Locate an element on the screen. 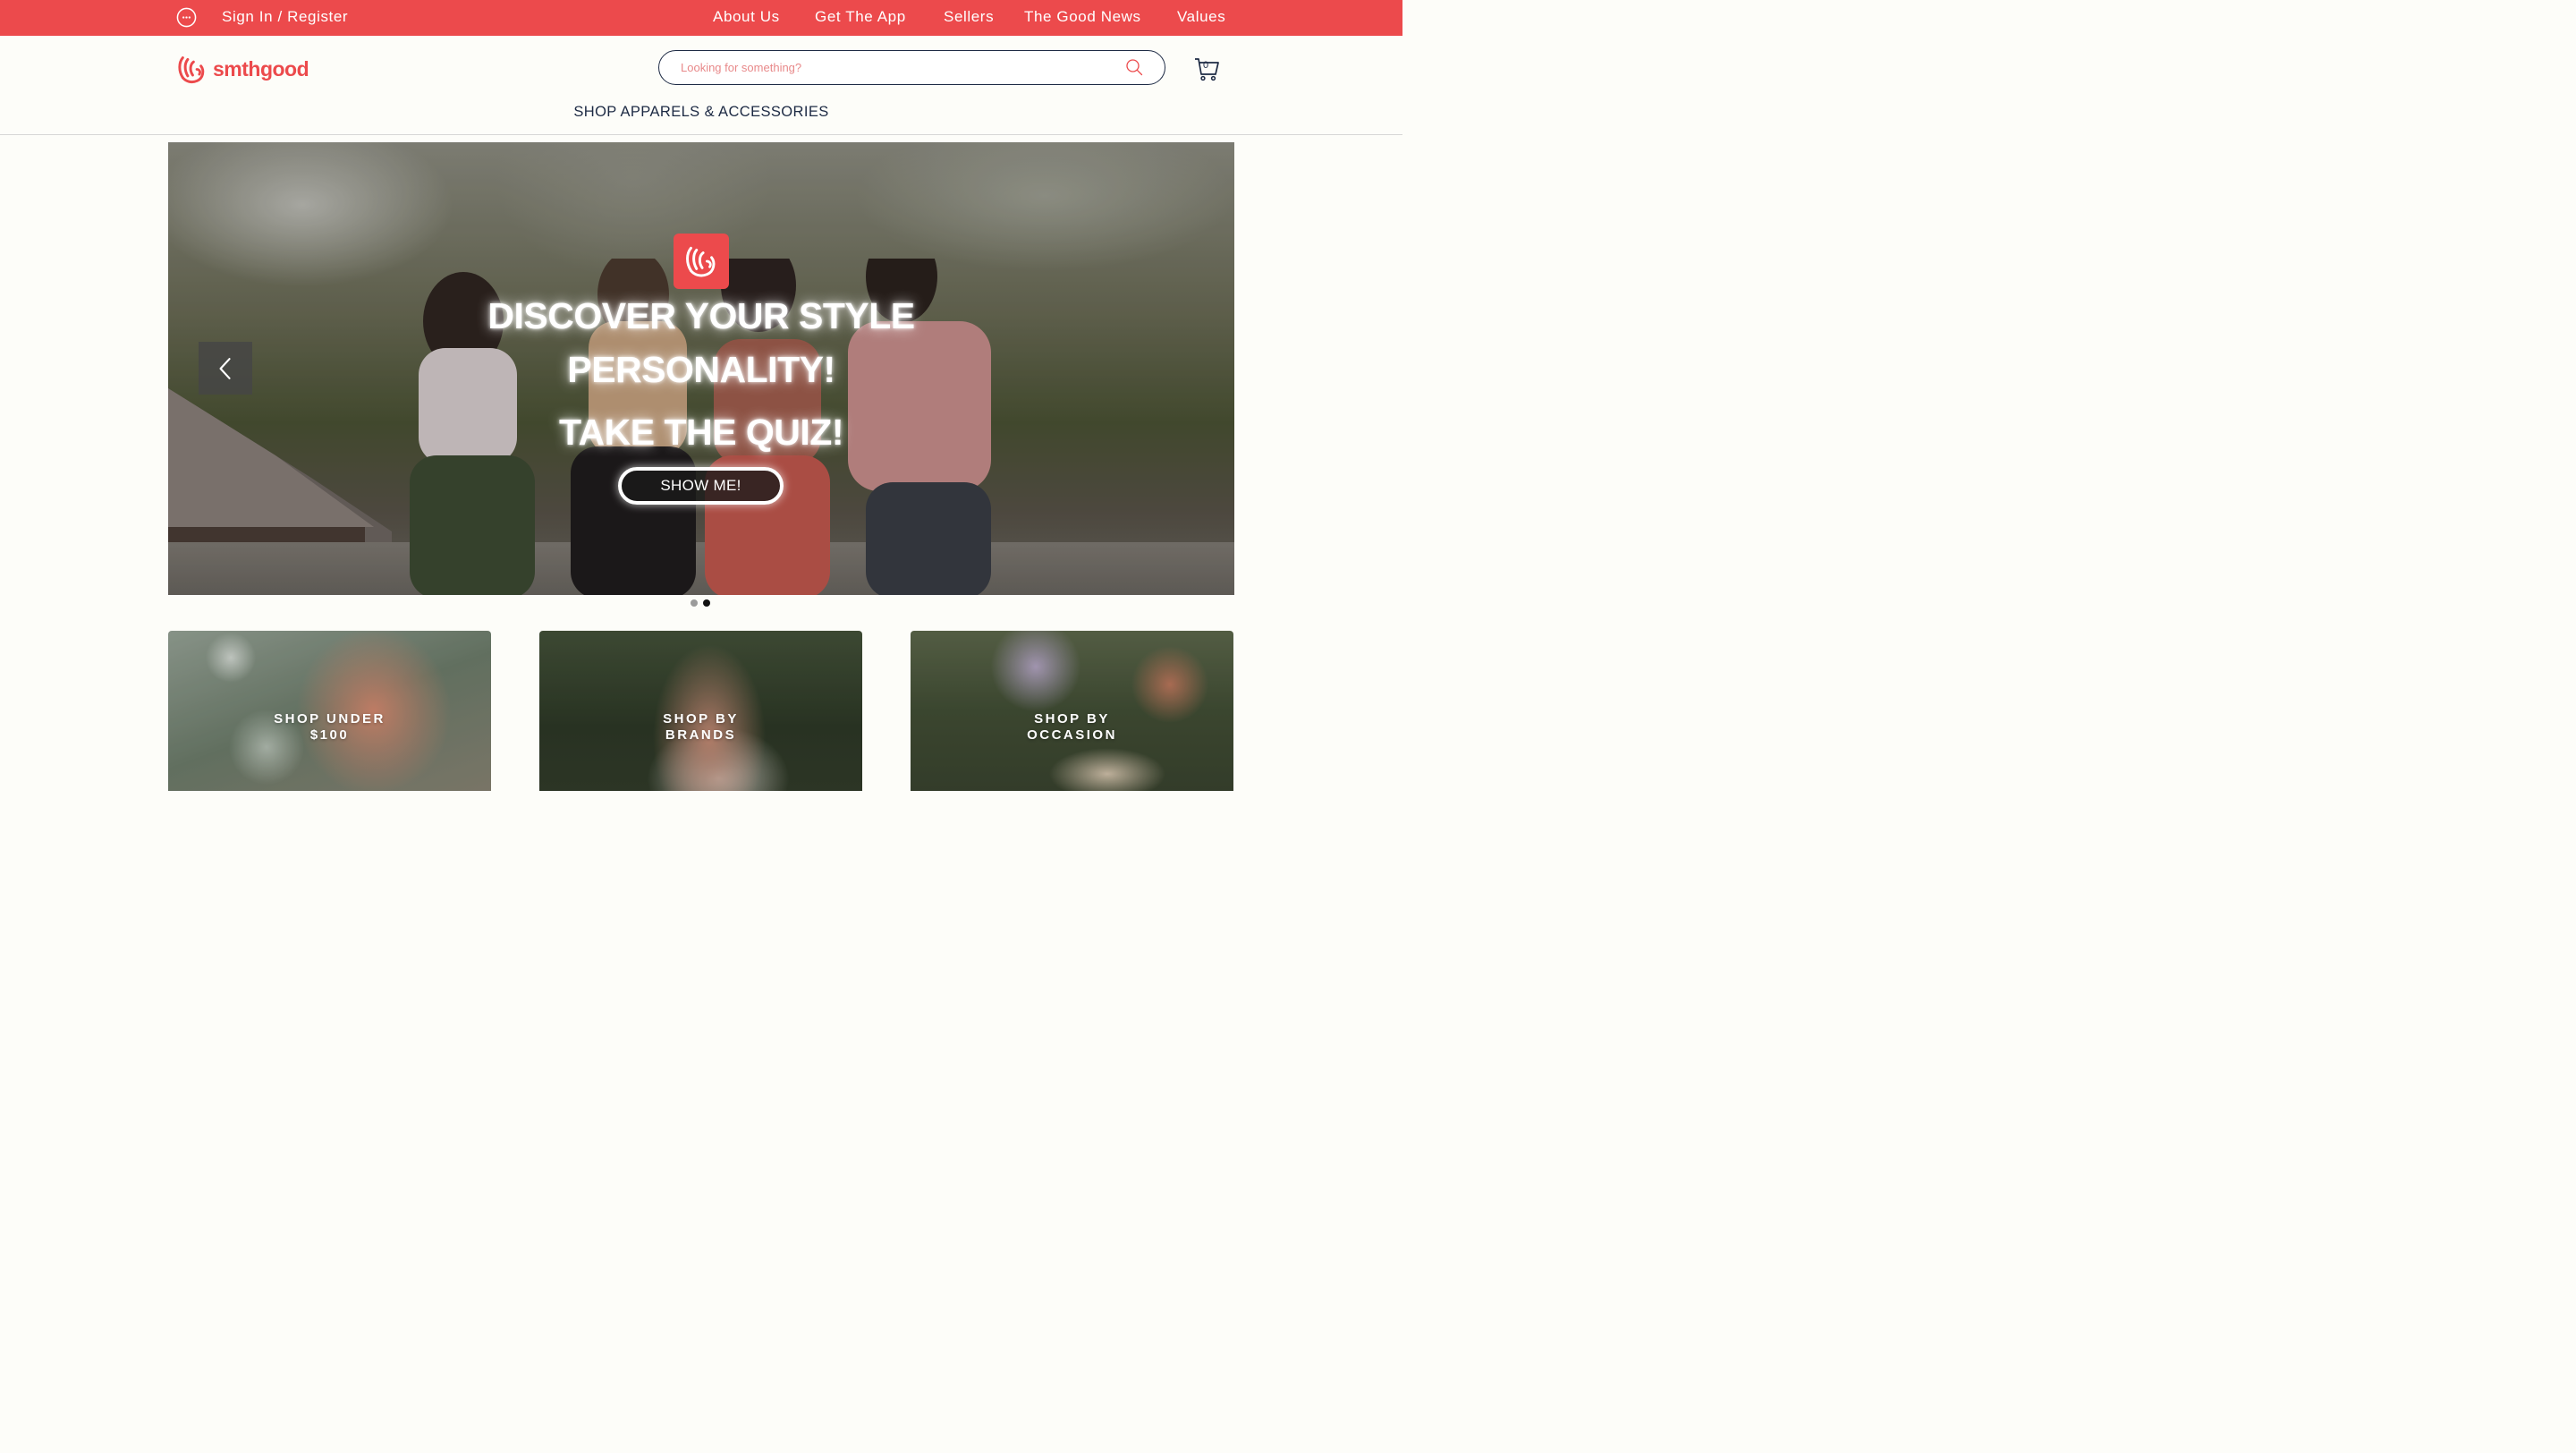  carousel-prev-button is located at coordinates (225, 368).